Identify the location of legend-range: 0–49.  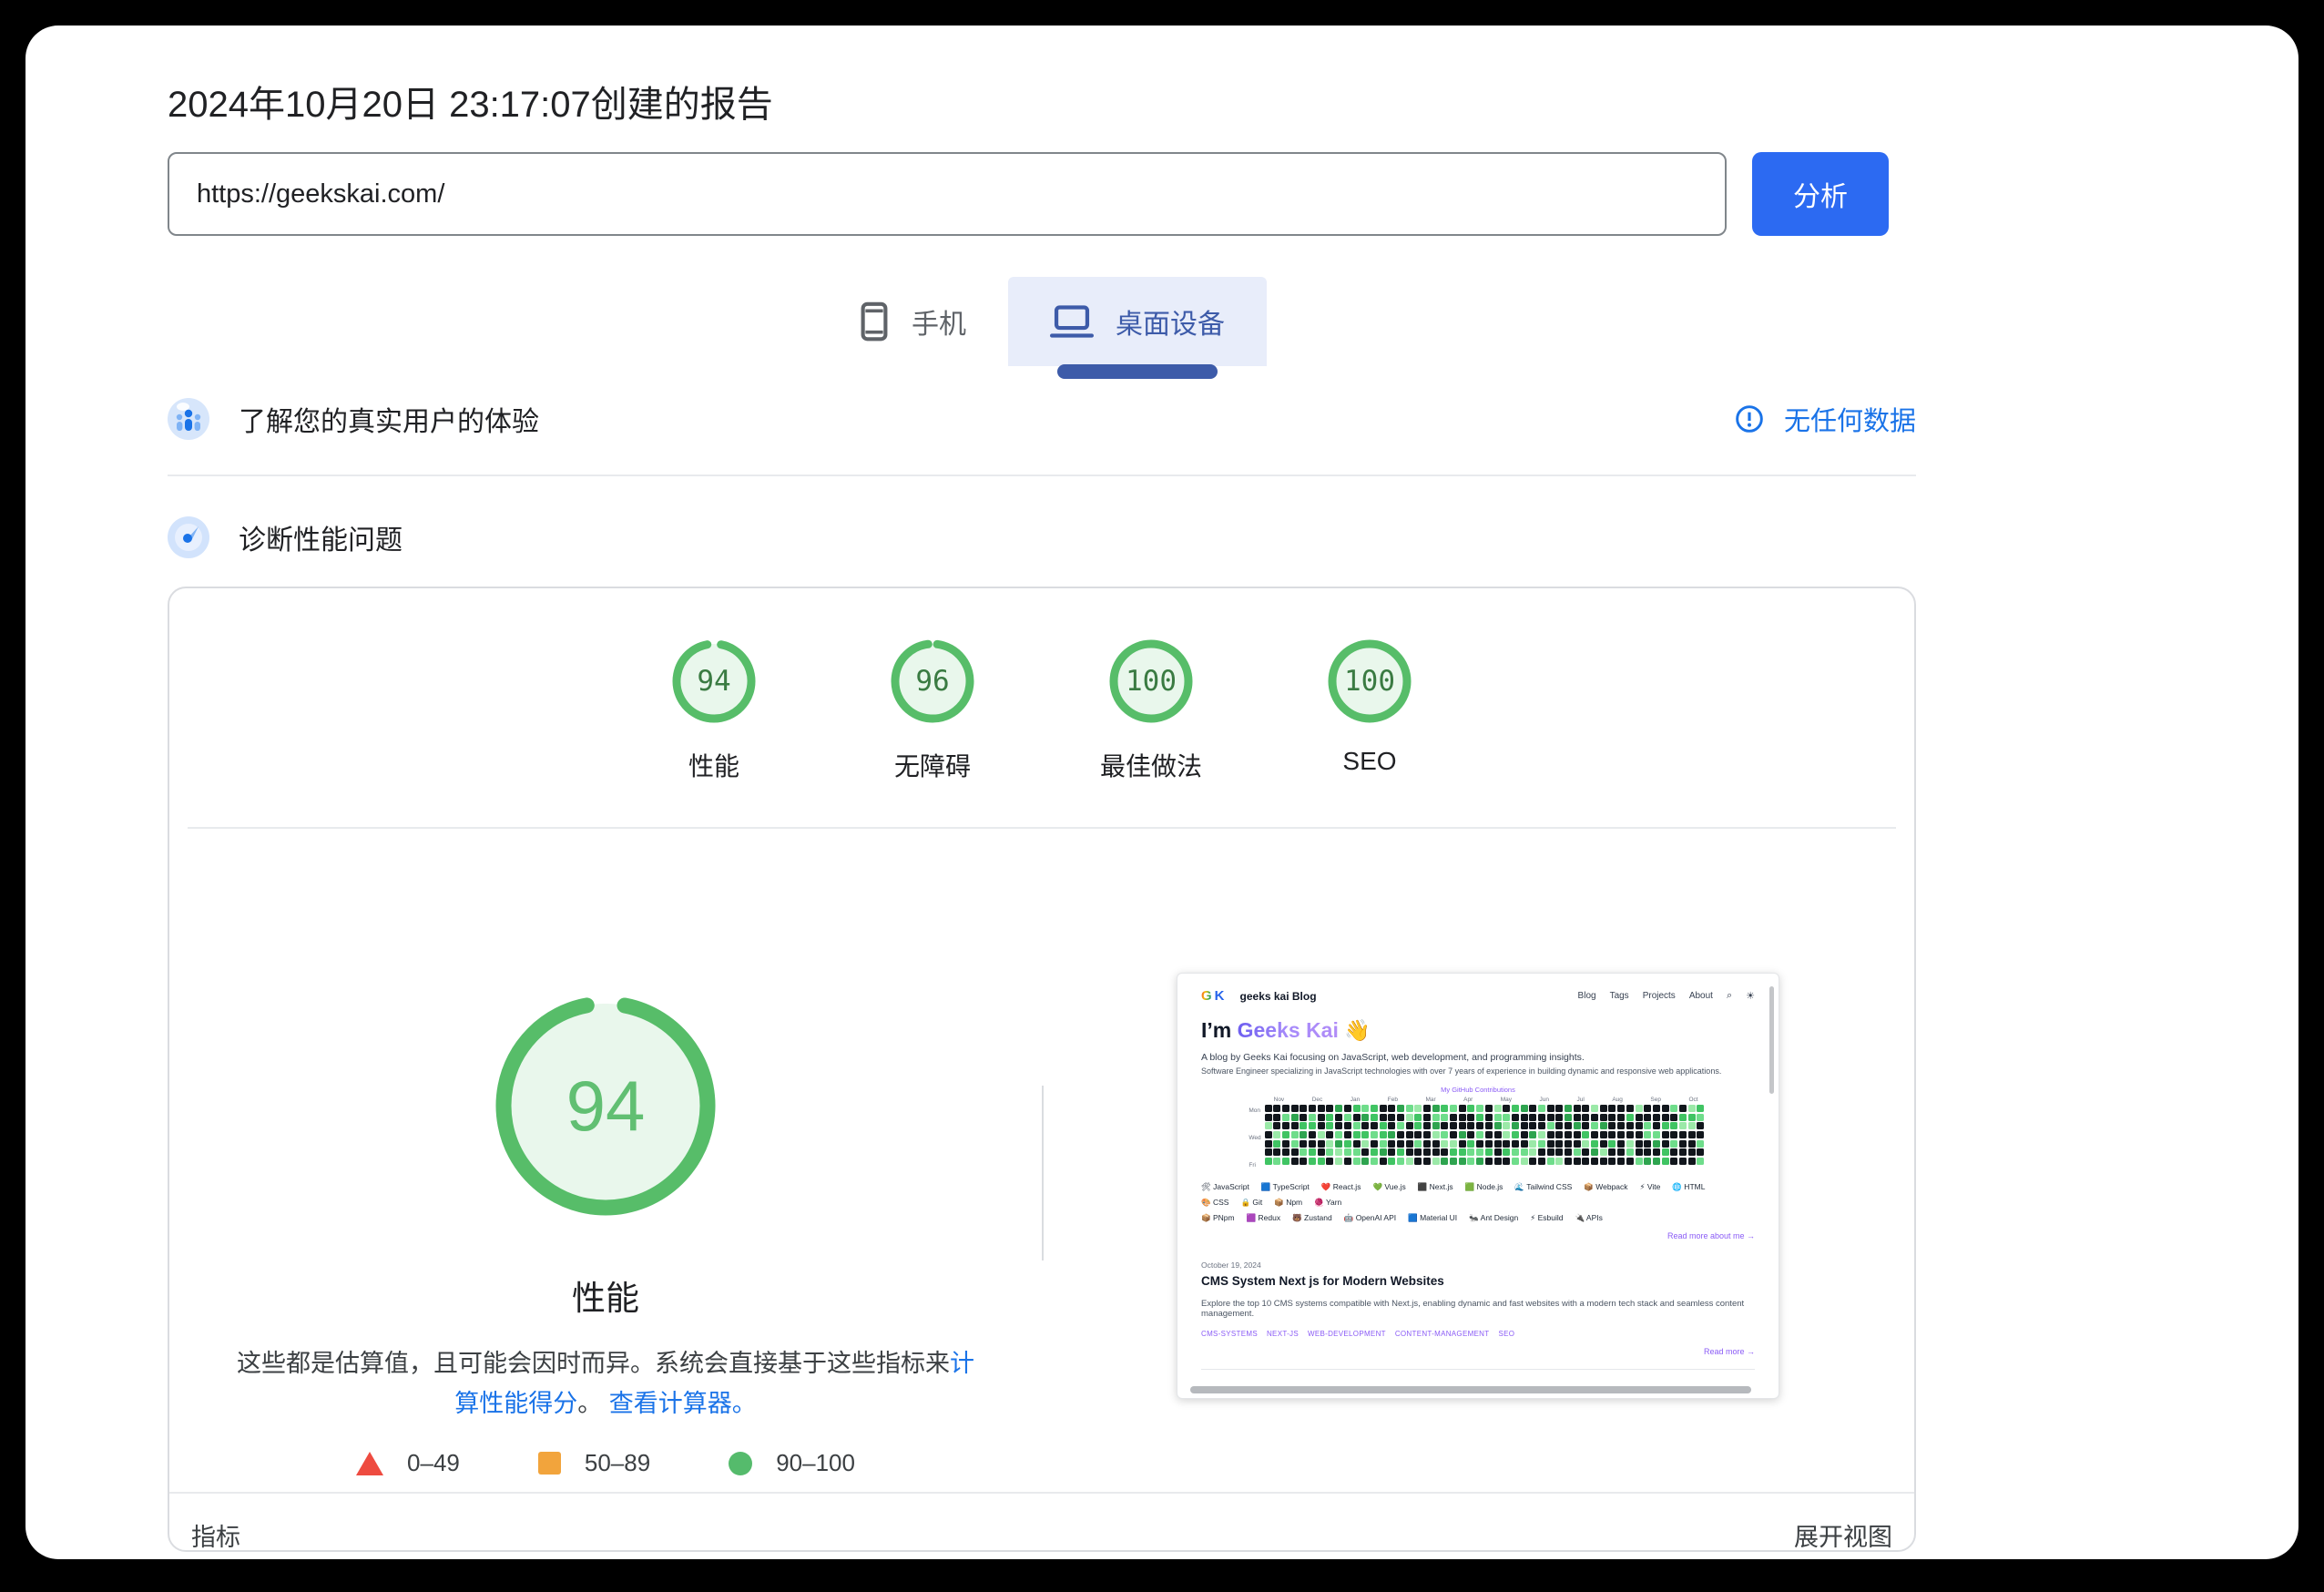
(433, 1462).